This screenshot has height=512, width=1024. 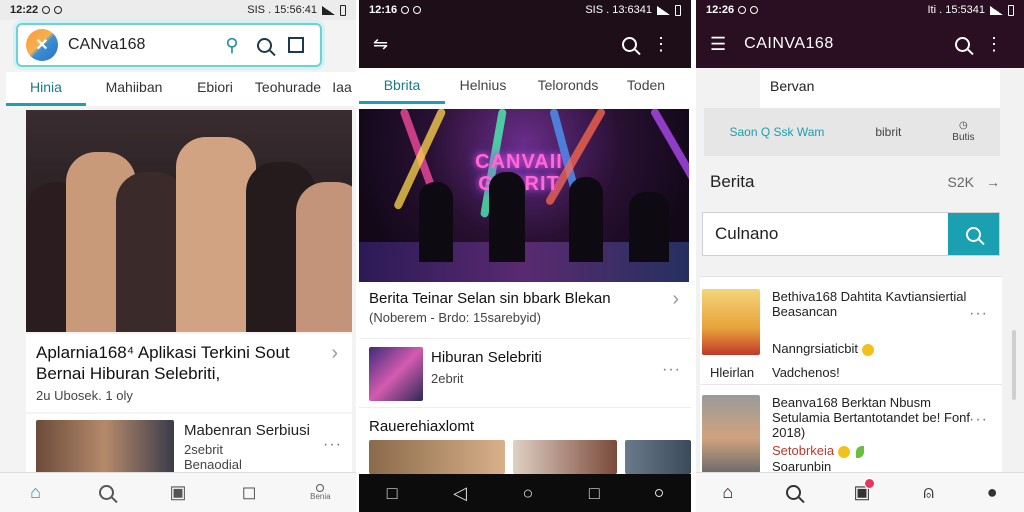 What do you see at coordinates (247, 430) in the screenshot?
I see `item-title: Mabenran Serbiusi` at bounding box center [247, 430].